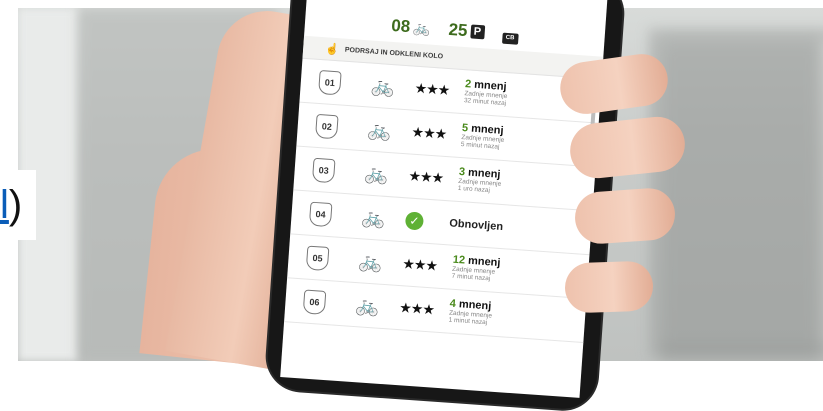 The height and width of the screenshot is (411, 823). I want to click on last-review-time: 5 minut nazaj, so click(480, 146).